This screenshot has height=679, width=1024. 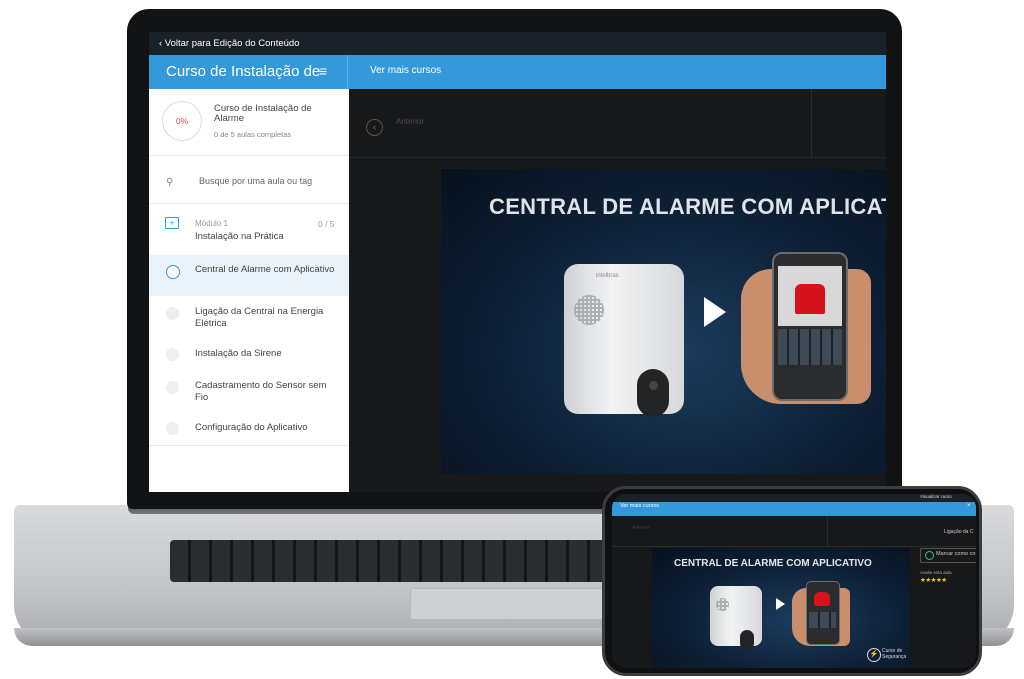 What do you see at coordinates (259, 317) in the screenshot?
I see `lesson-label: Ligação da Central na Energia Elétrica` at bounding box center [259, 317].